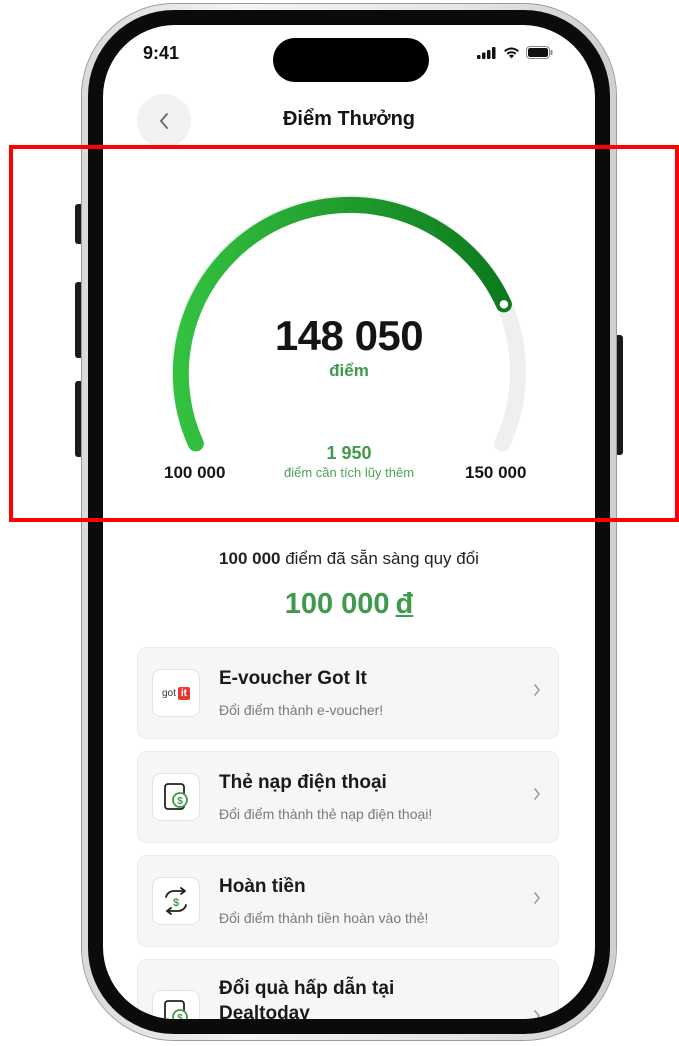 The height and width of the screenshot is (1046, 679). I want to click on redeem-ready-text: điểm đã sẵn sàng quy đổi, so click(382, 558).